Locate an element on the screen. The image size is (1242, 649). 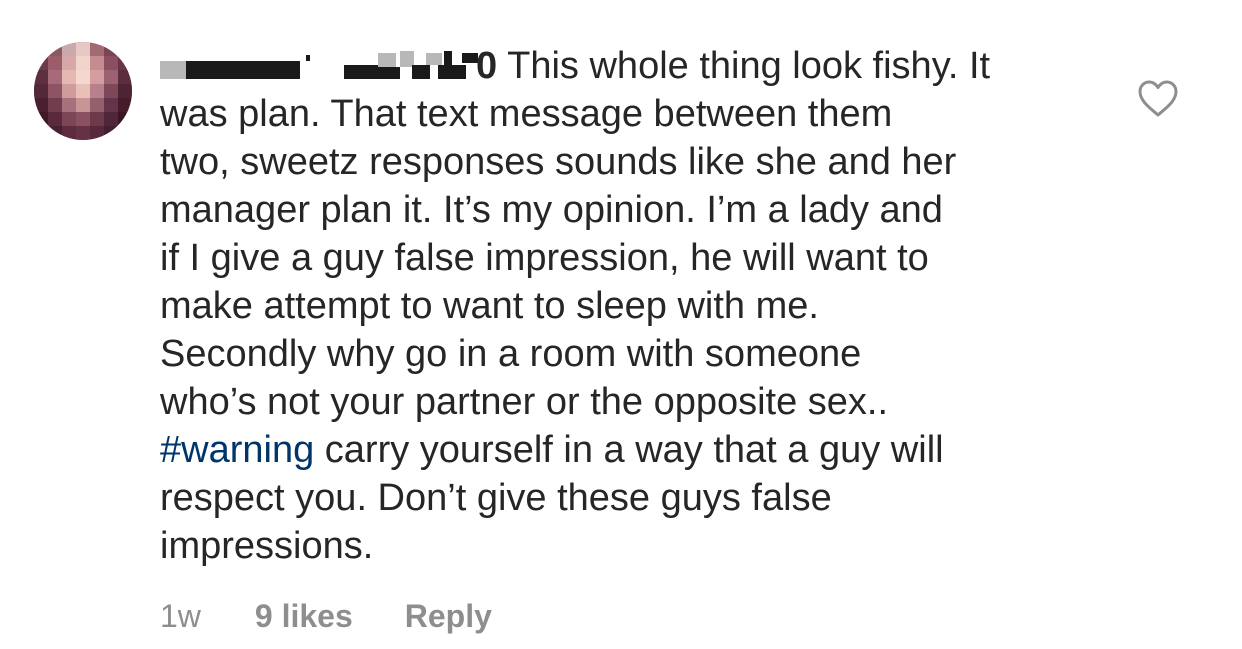
comment-timestamp: 1w is located at coordinates (180, 616).